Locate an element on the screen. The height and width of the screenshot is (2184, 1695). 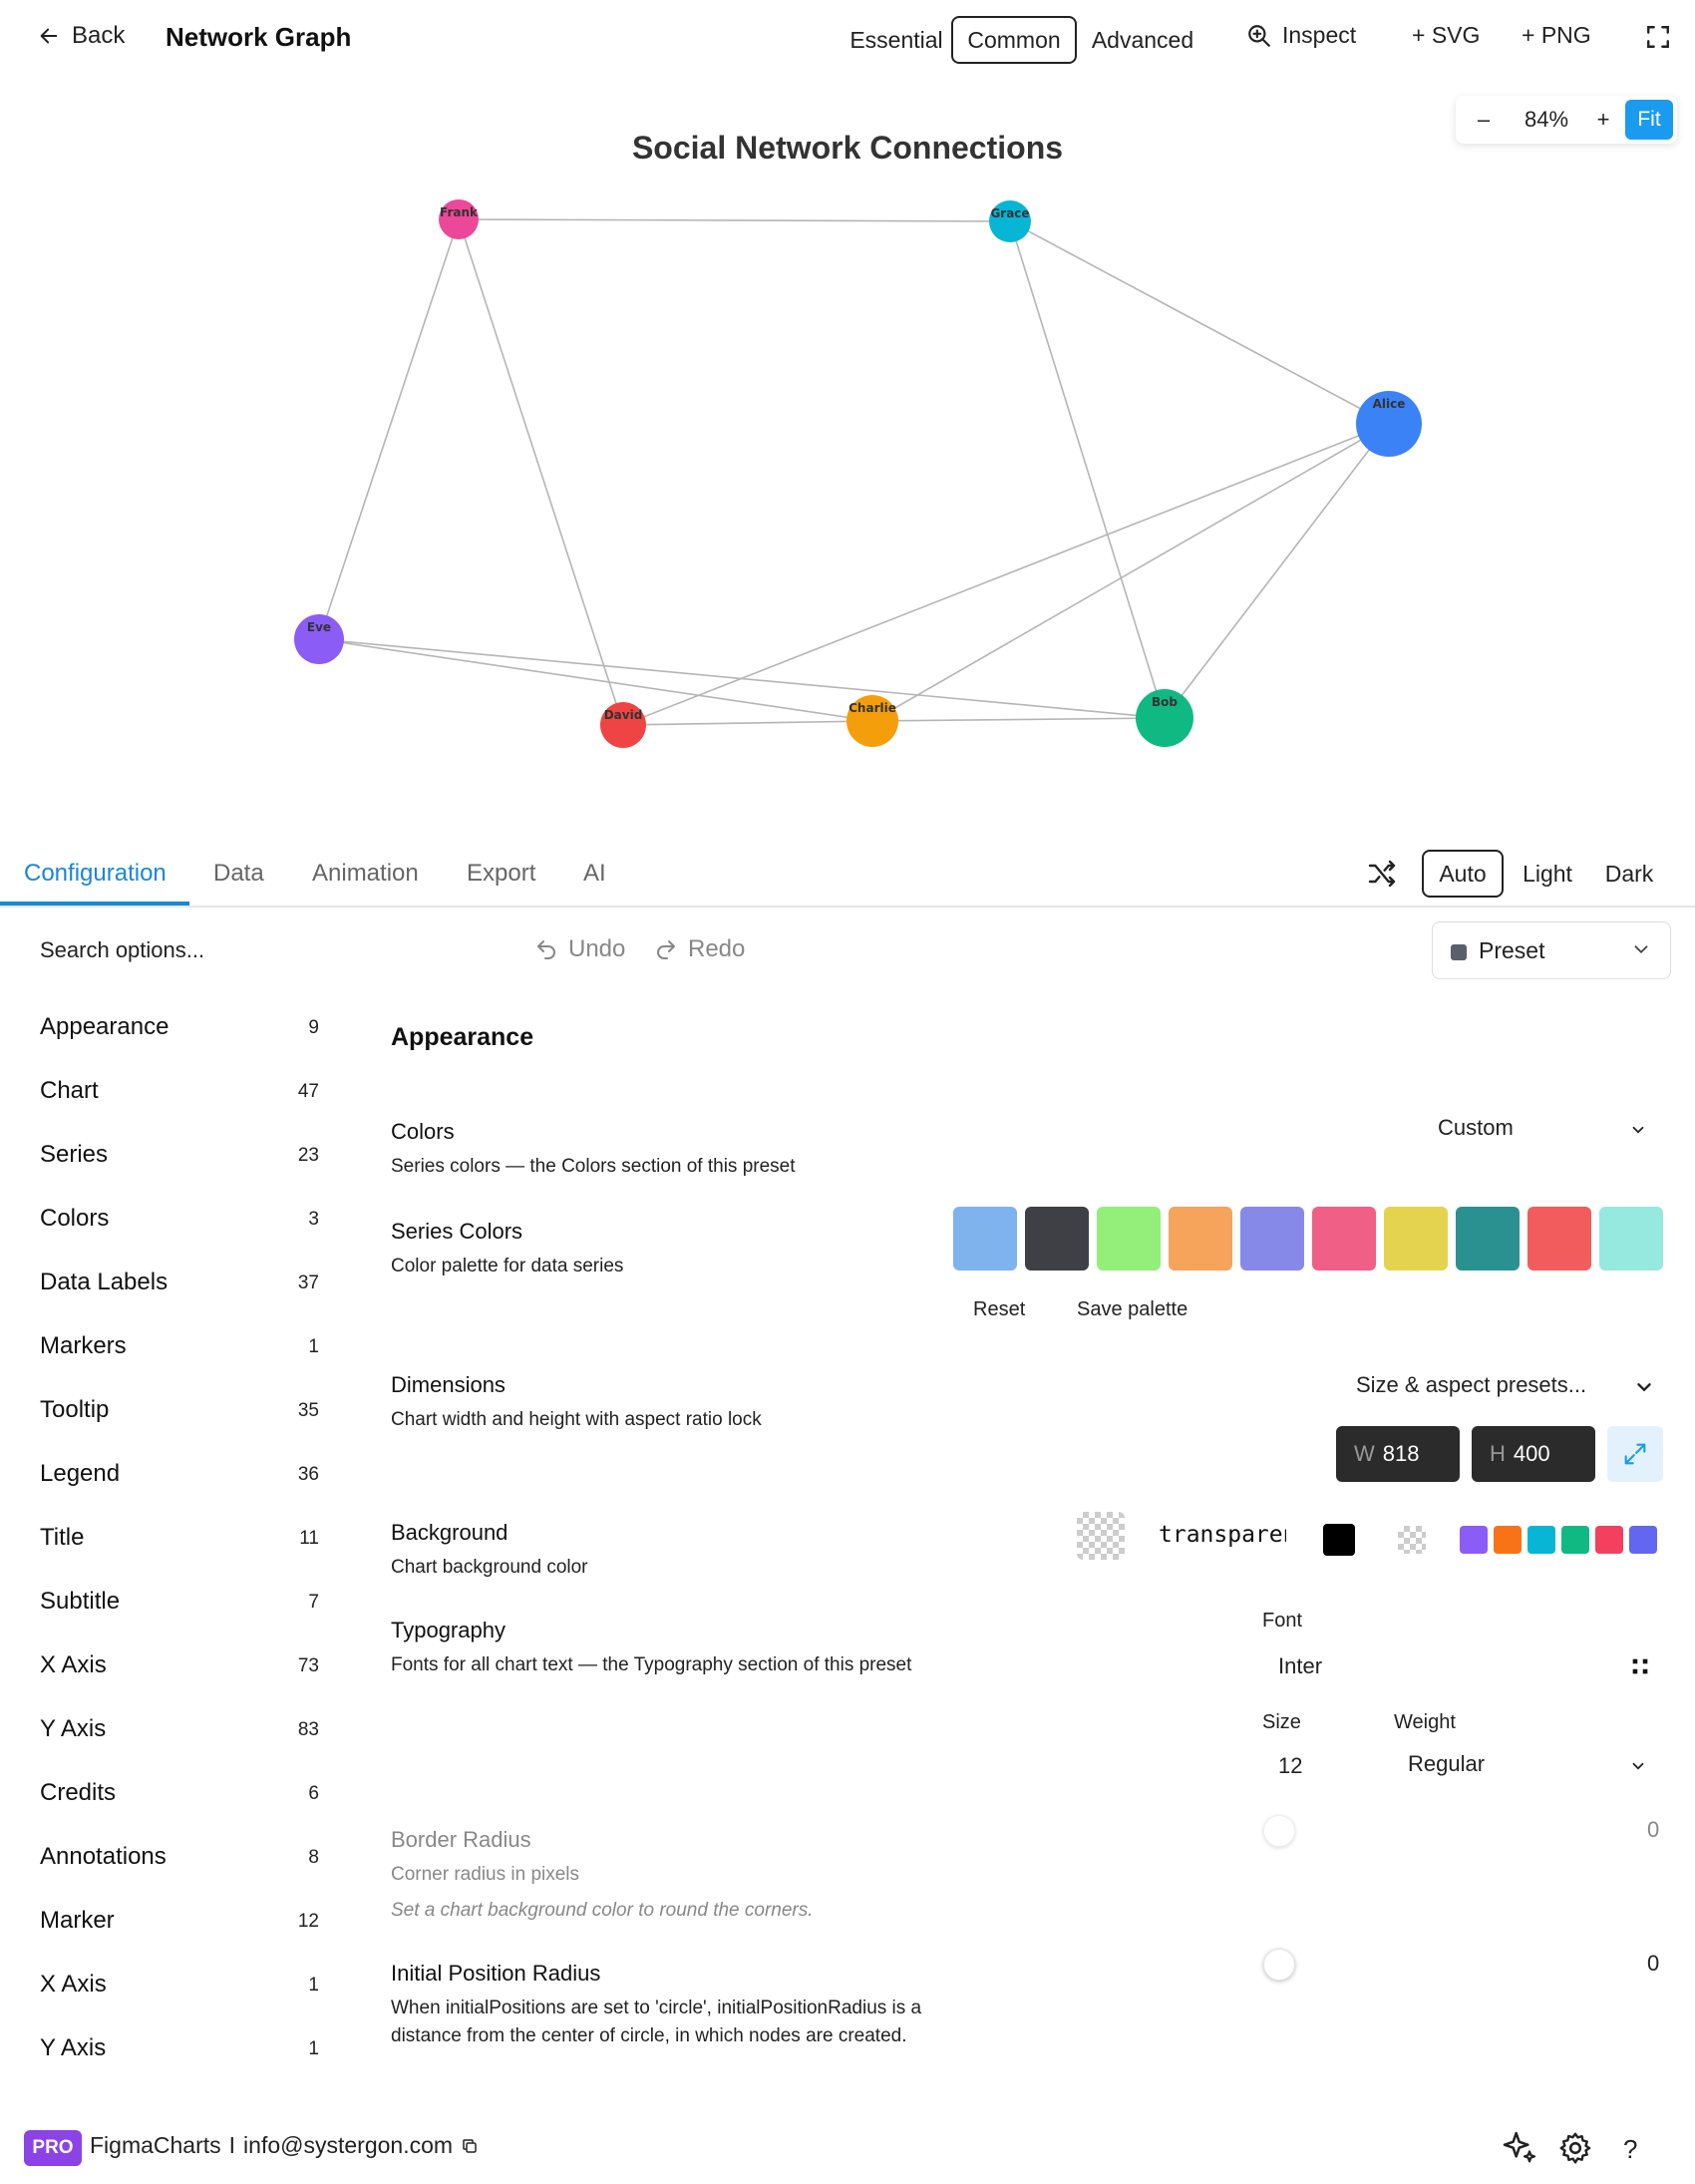
sidebar-item-label: Subtitle is located at coordinates (80, 1601).